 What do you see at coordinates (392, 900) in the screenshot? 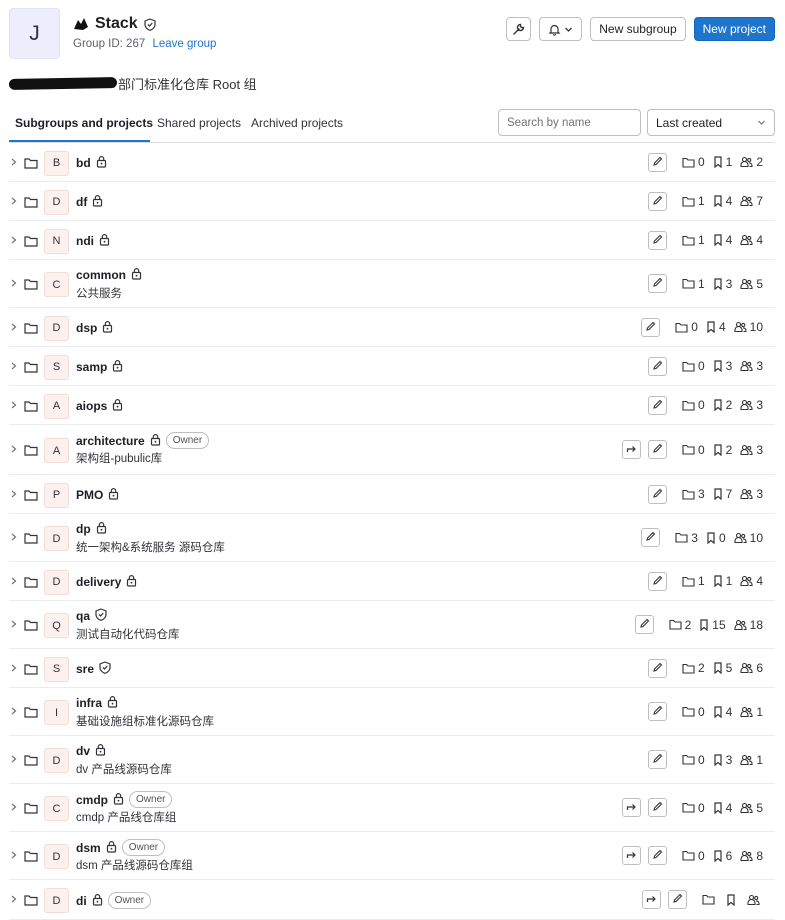
I see `list-item: Ddi Owner` at bounding box center [392, 900].